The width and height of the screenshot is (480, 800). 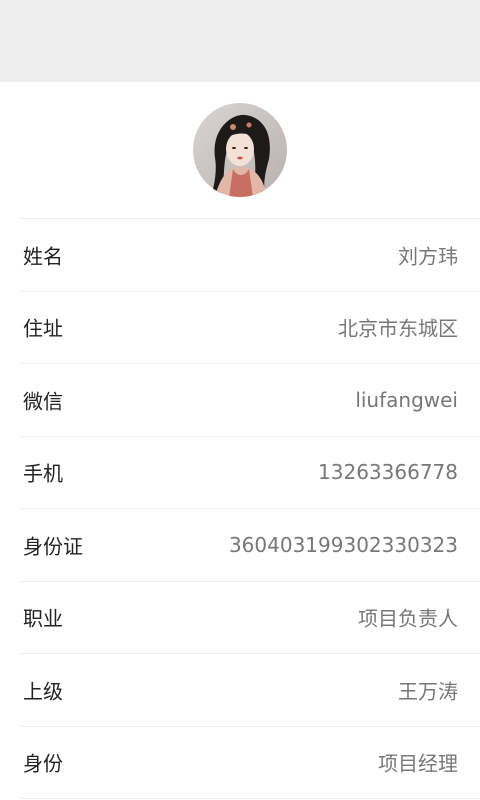 What do you see at coordinates (250, 617) in the screenshot?
I see `field-row-occupation: 职业 项目负责人` at bounding box center [250, 617].